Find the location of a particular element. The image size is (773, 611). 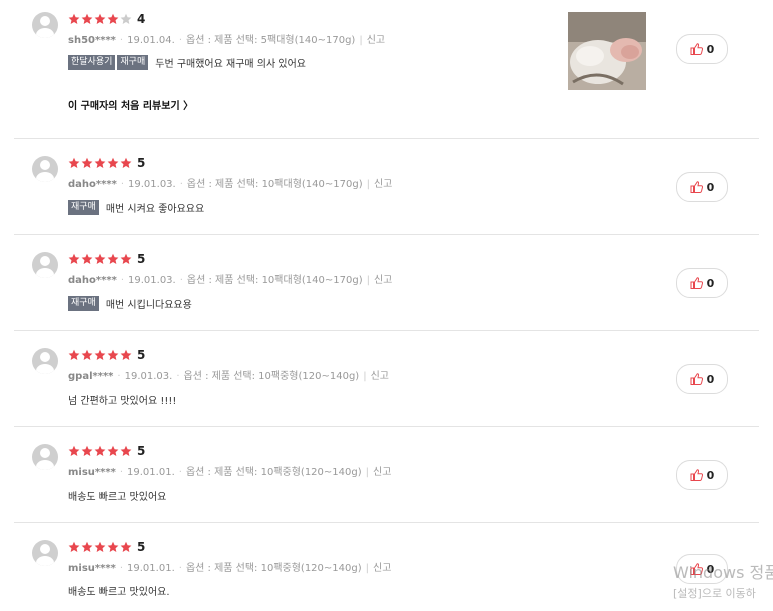

reviewer-id: misu**** is located at coordinates (92, 472).